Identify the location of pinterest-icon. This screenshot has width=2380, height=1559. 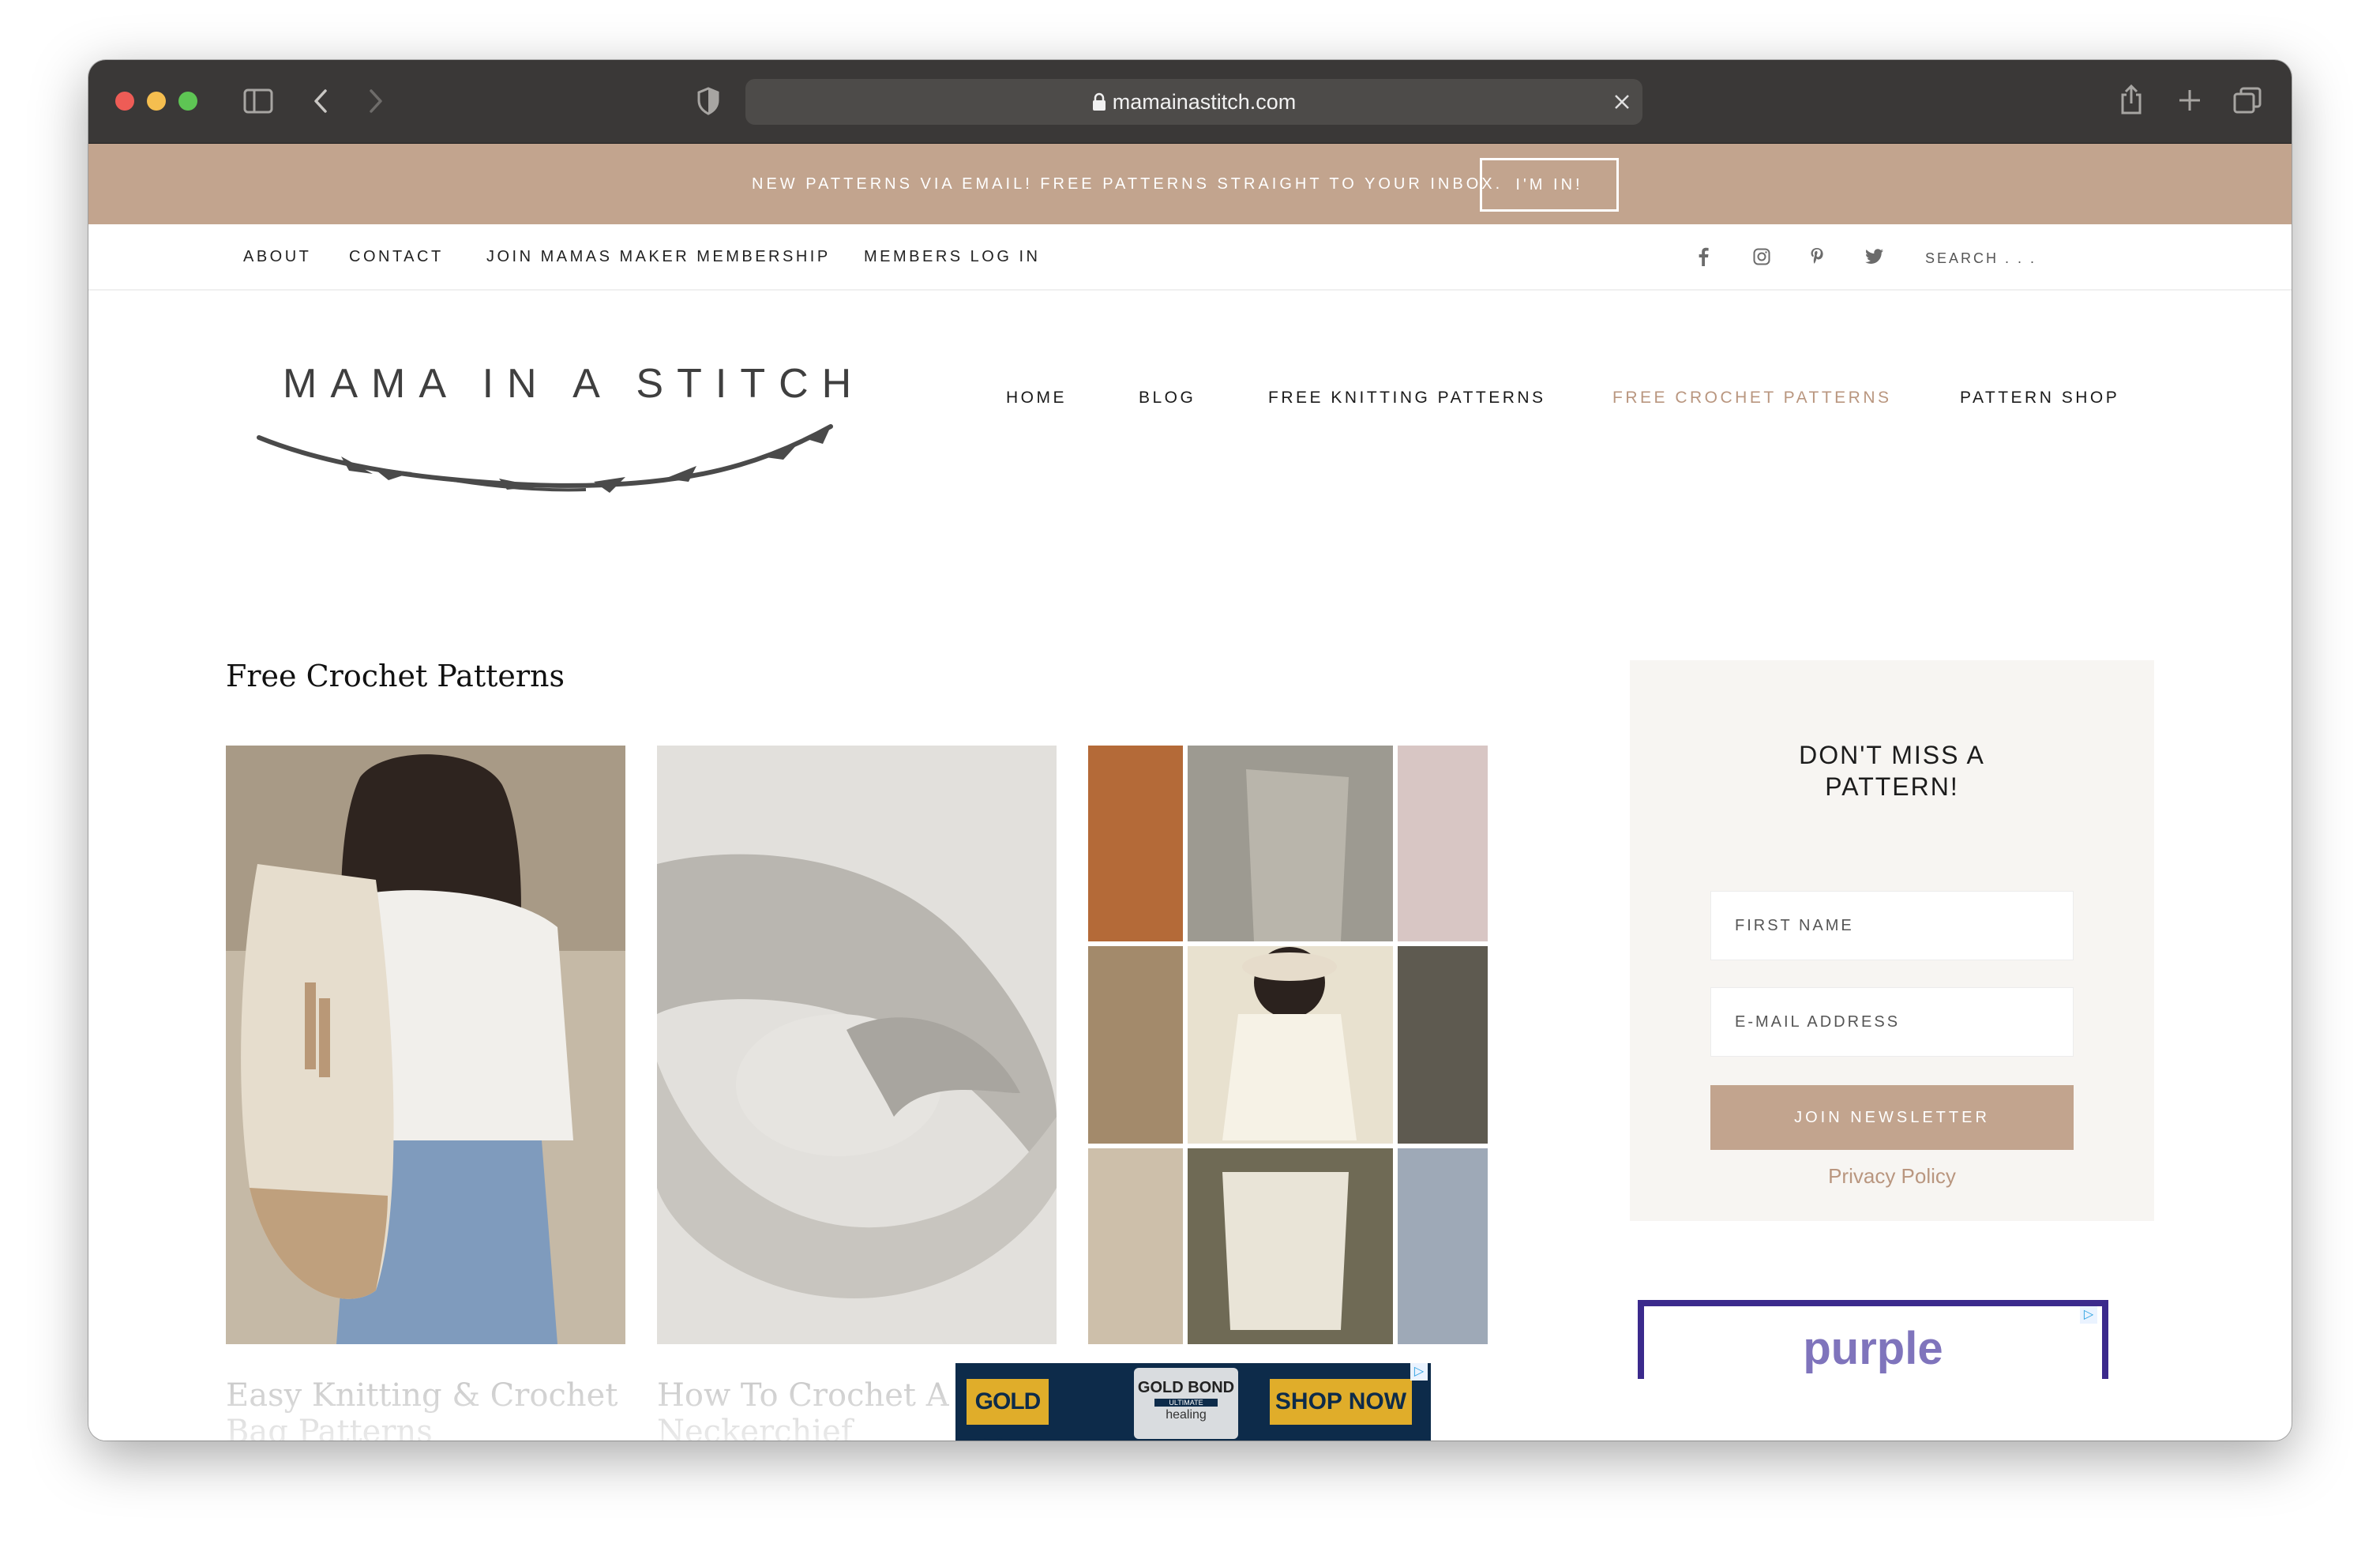
(1817, 256).